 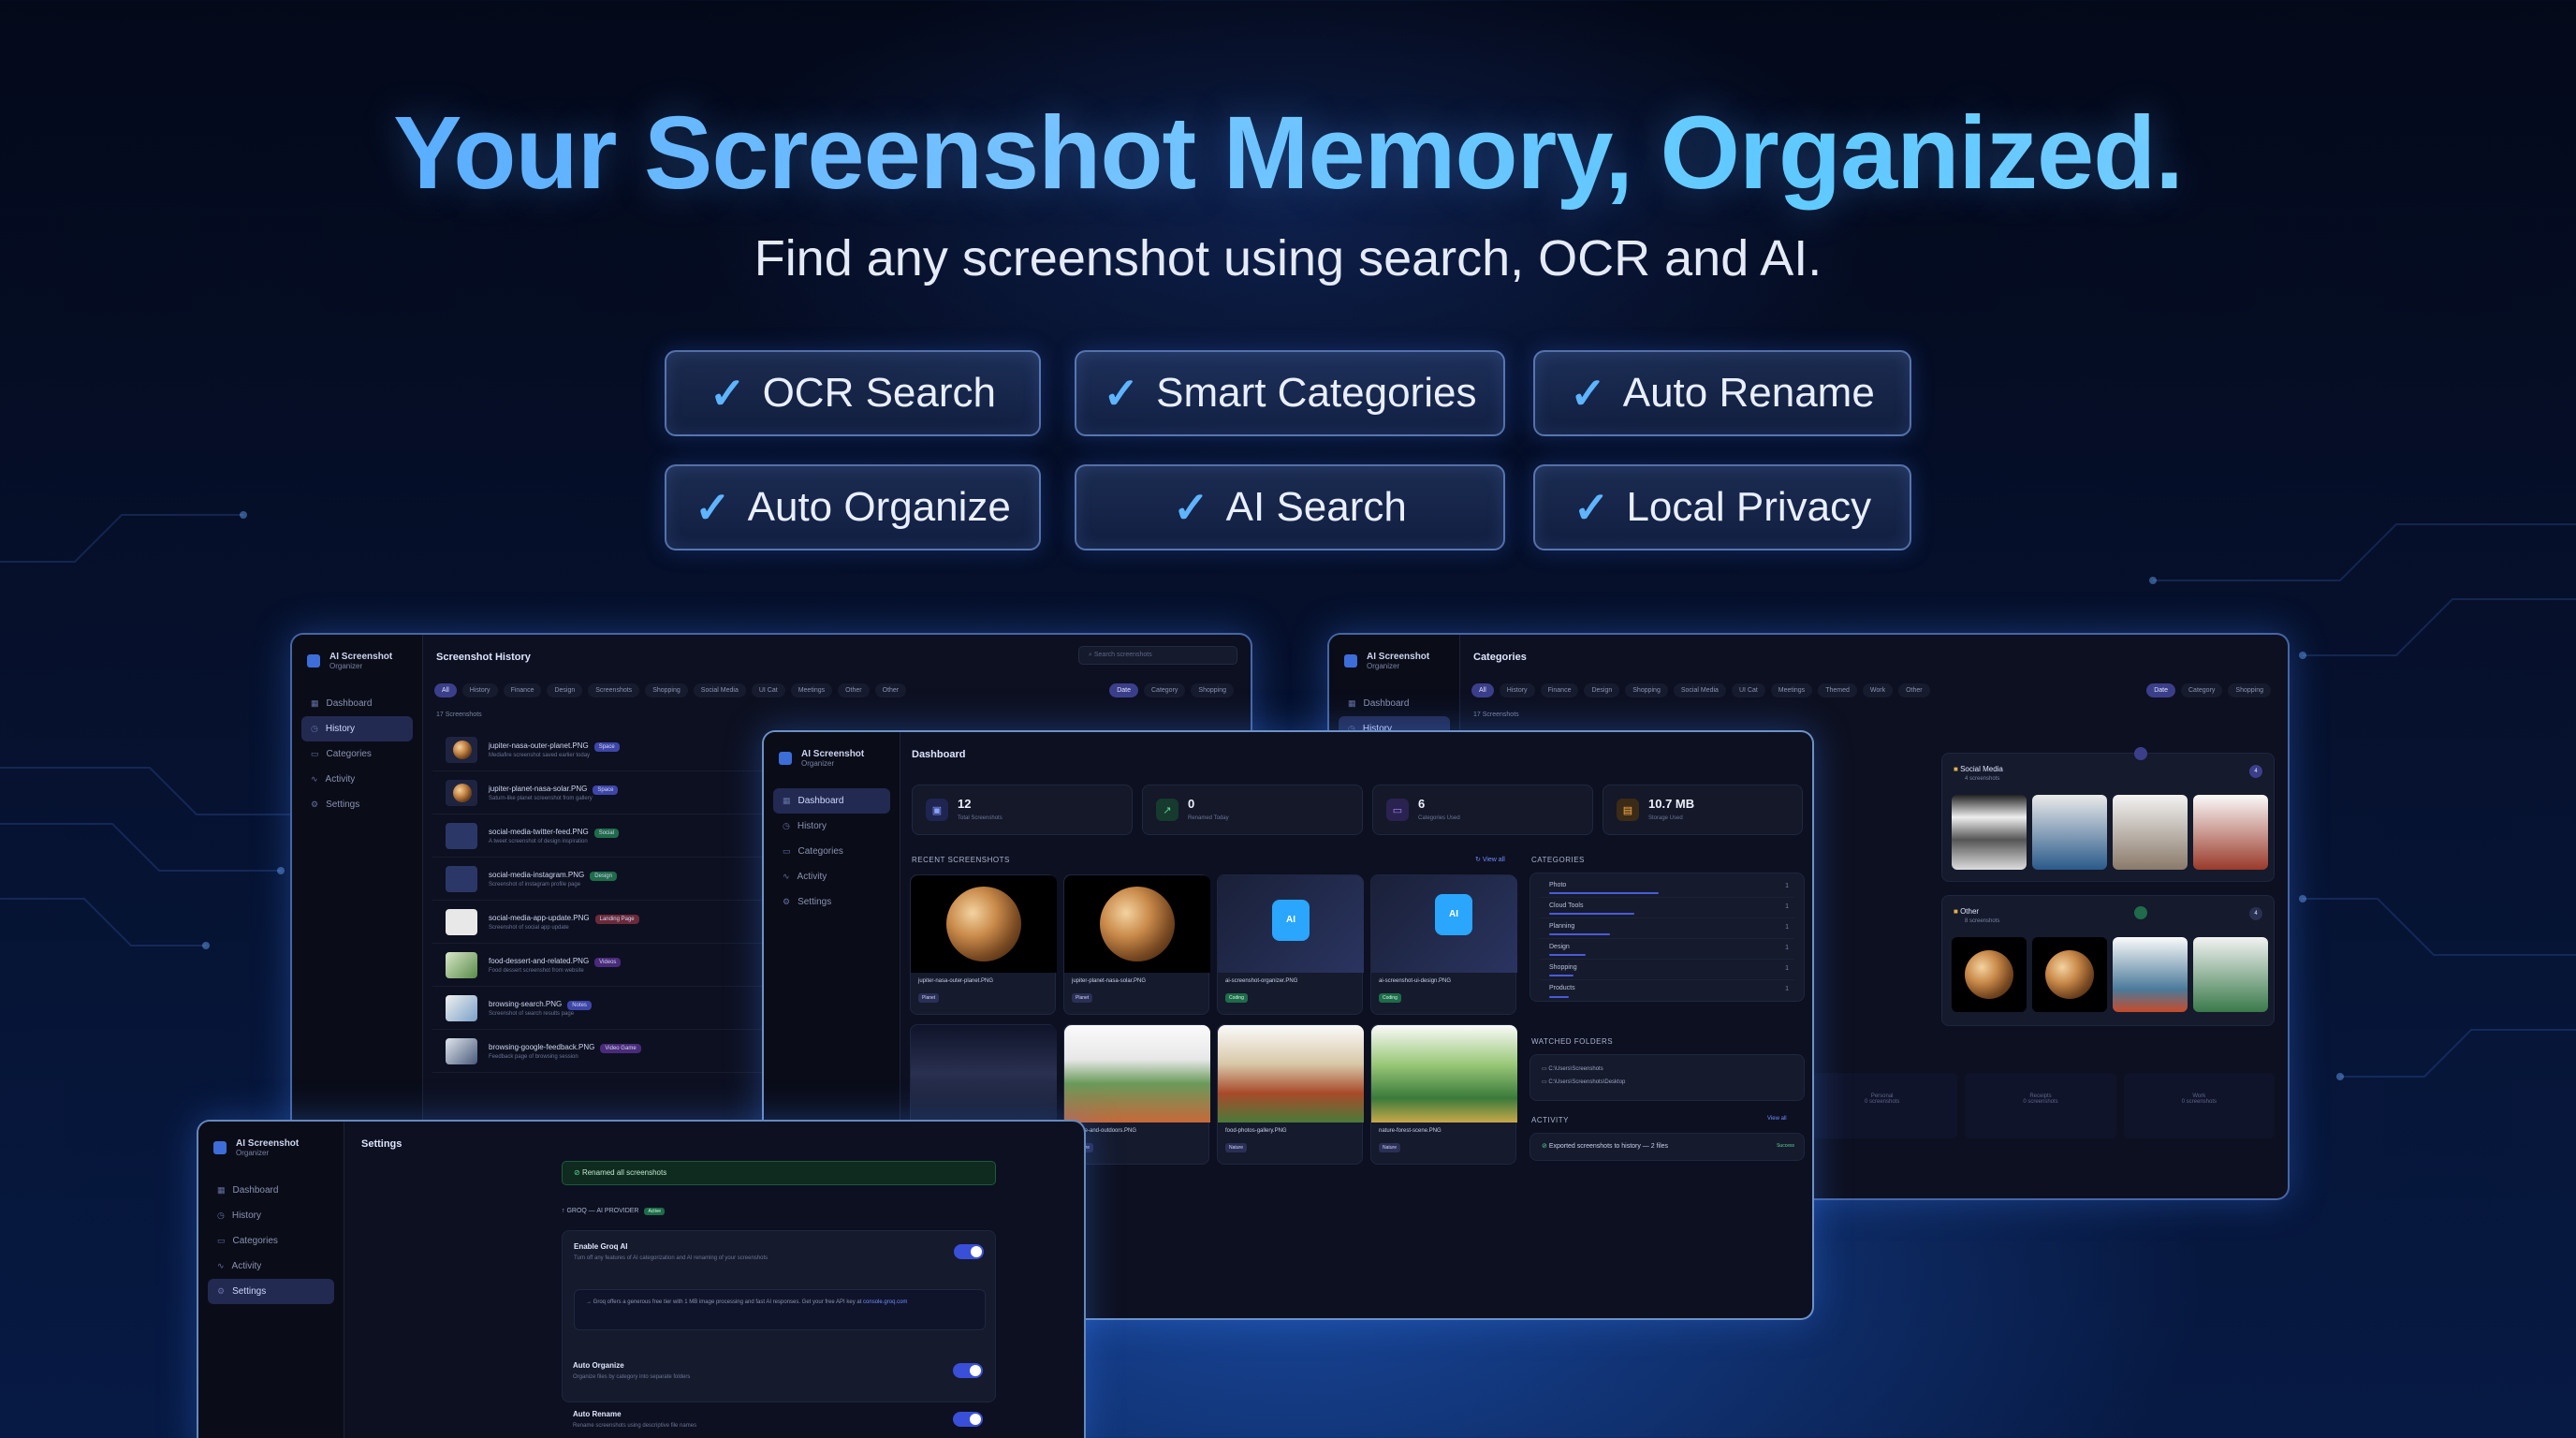 I want to click on tag-badge: Notes, so click(x=579, y=1005).